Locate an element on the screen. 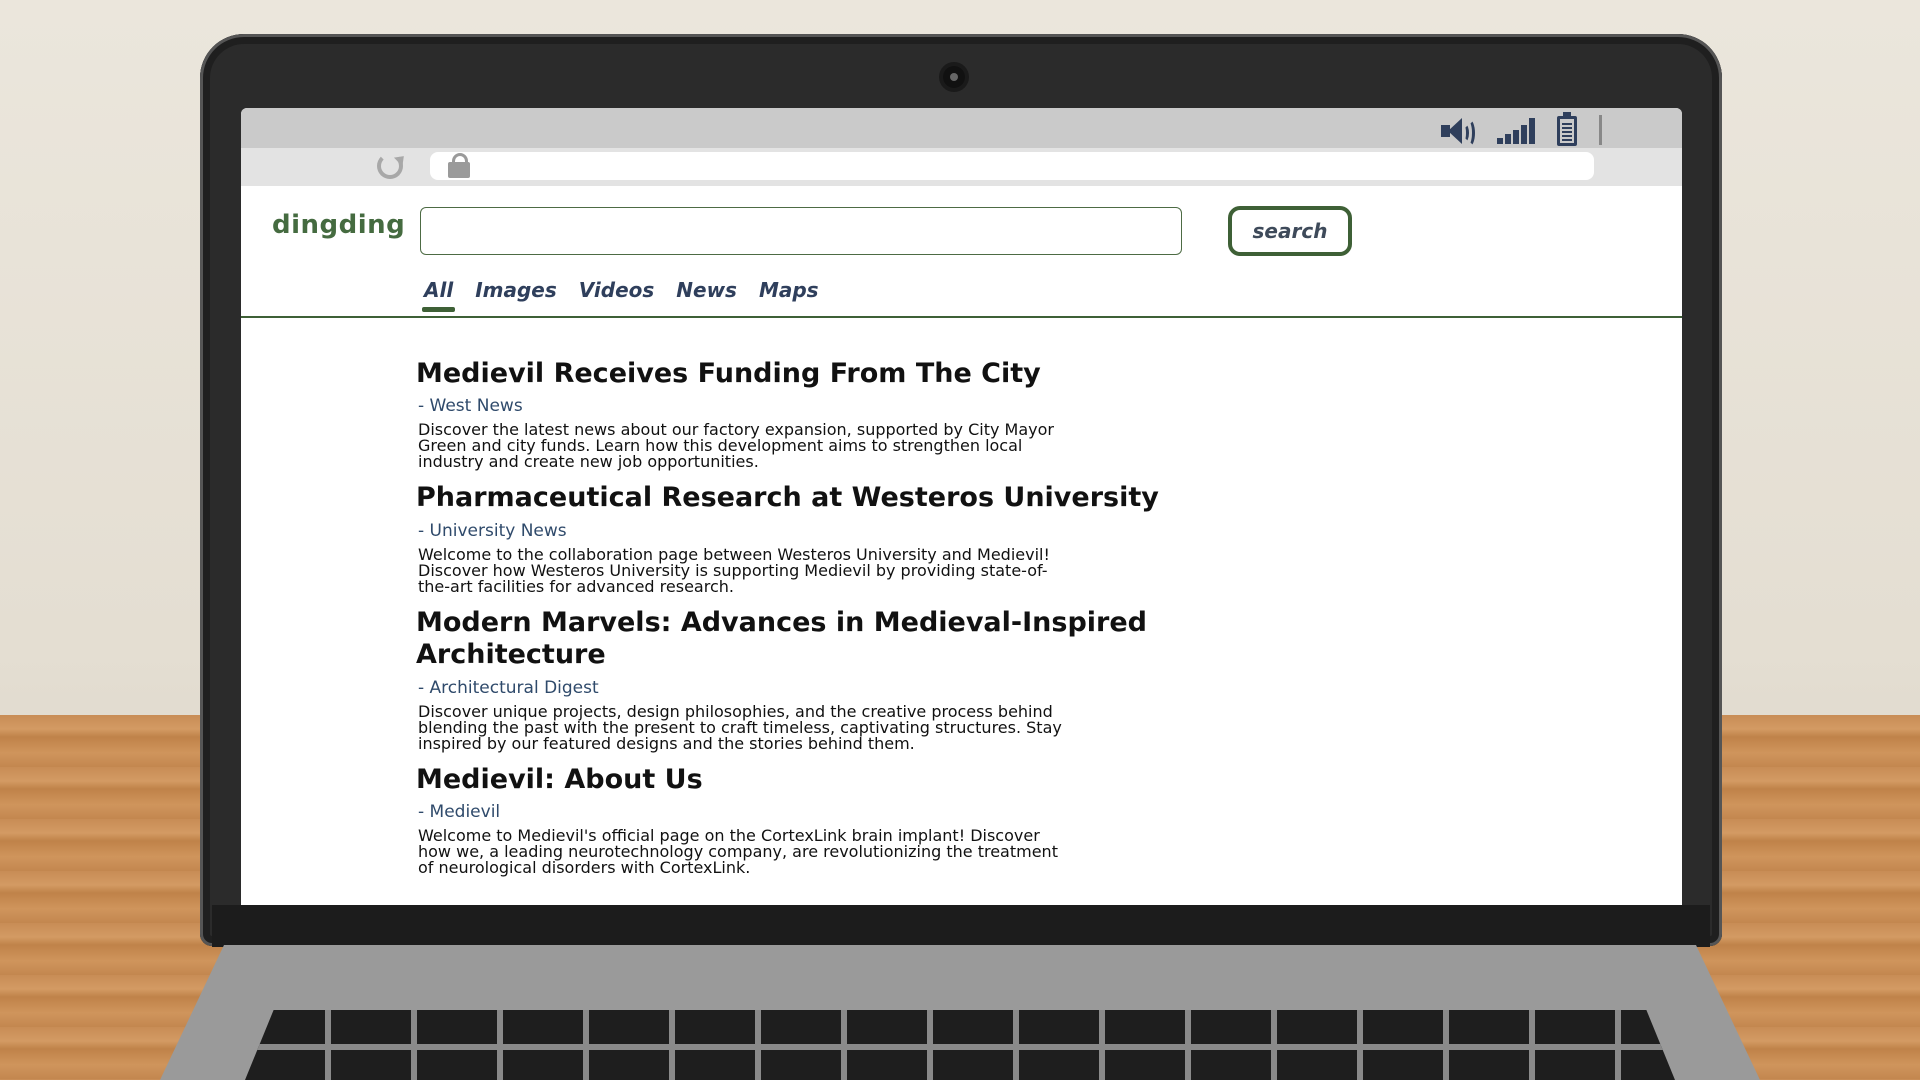 The height and width of the screenshot is (1080, 1920). reload-icon is located at coordinates (390, 166).